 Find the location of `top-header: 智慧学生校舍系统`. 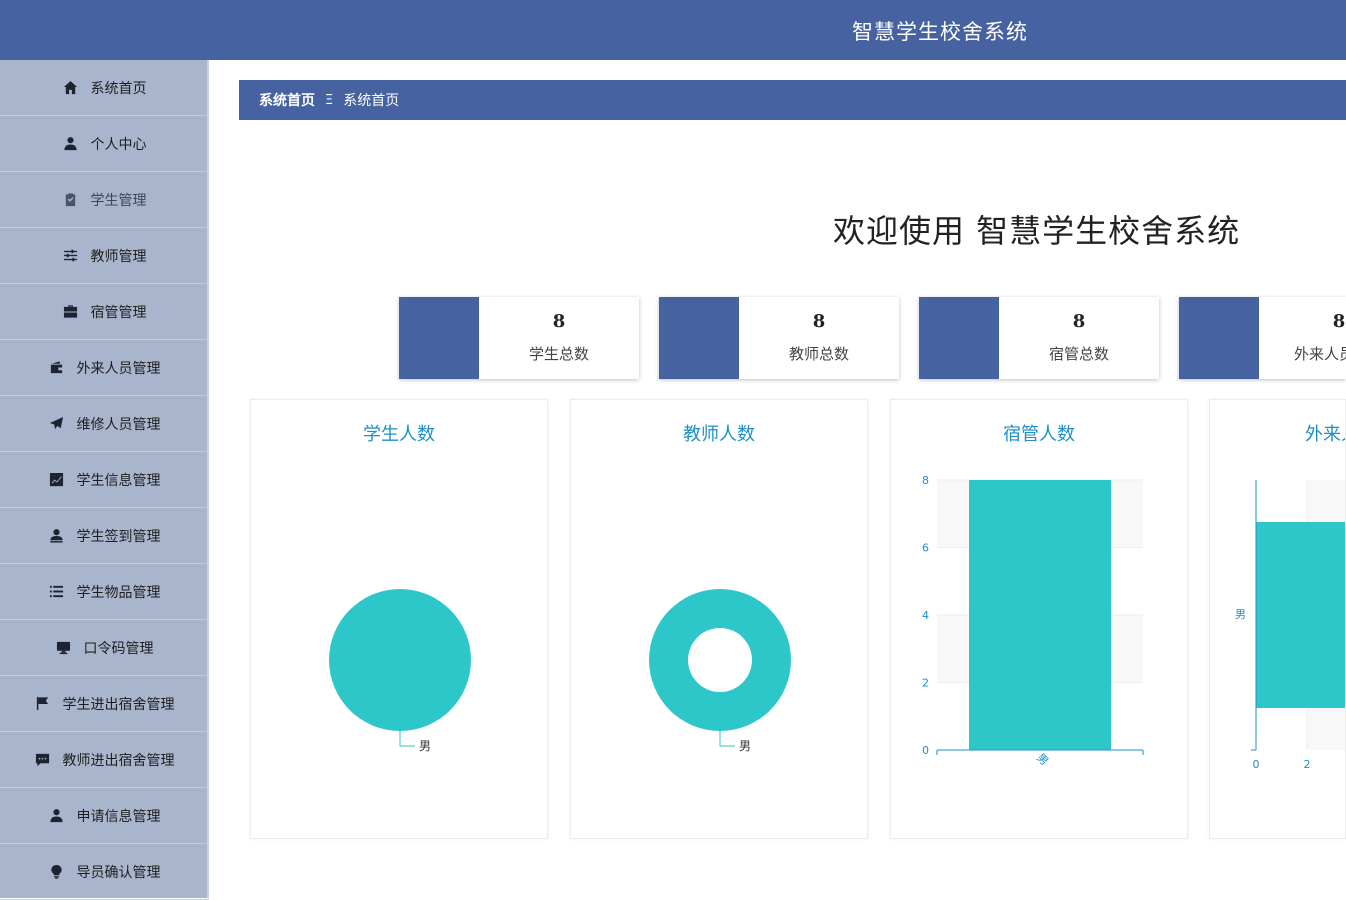

top-header: 智慧学生校舍系统 is located at coordinates (673, 30).